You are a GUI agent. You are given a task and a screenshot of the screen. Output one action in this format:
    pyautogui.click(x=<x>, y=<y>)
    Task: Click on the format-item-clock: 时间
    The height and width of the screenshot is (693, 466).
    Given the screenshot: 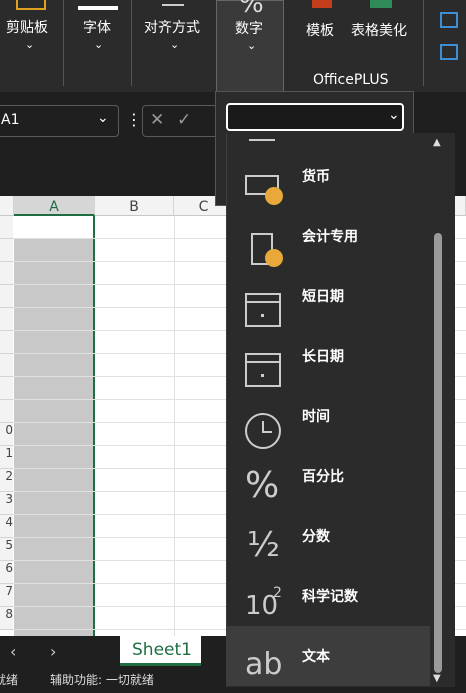 What is the action you would take?
    pyautogui.click(x=327, y=411)
    